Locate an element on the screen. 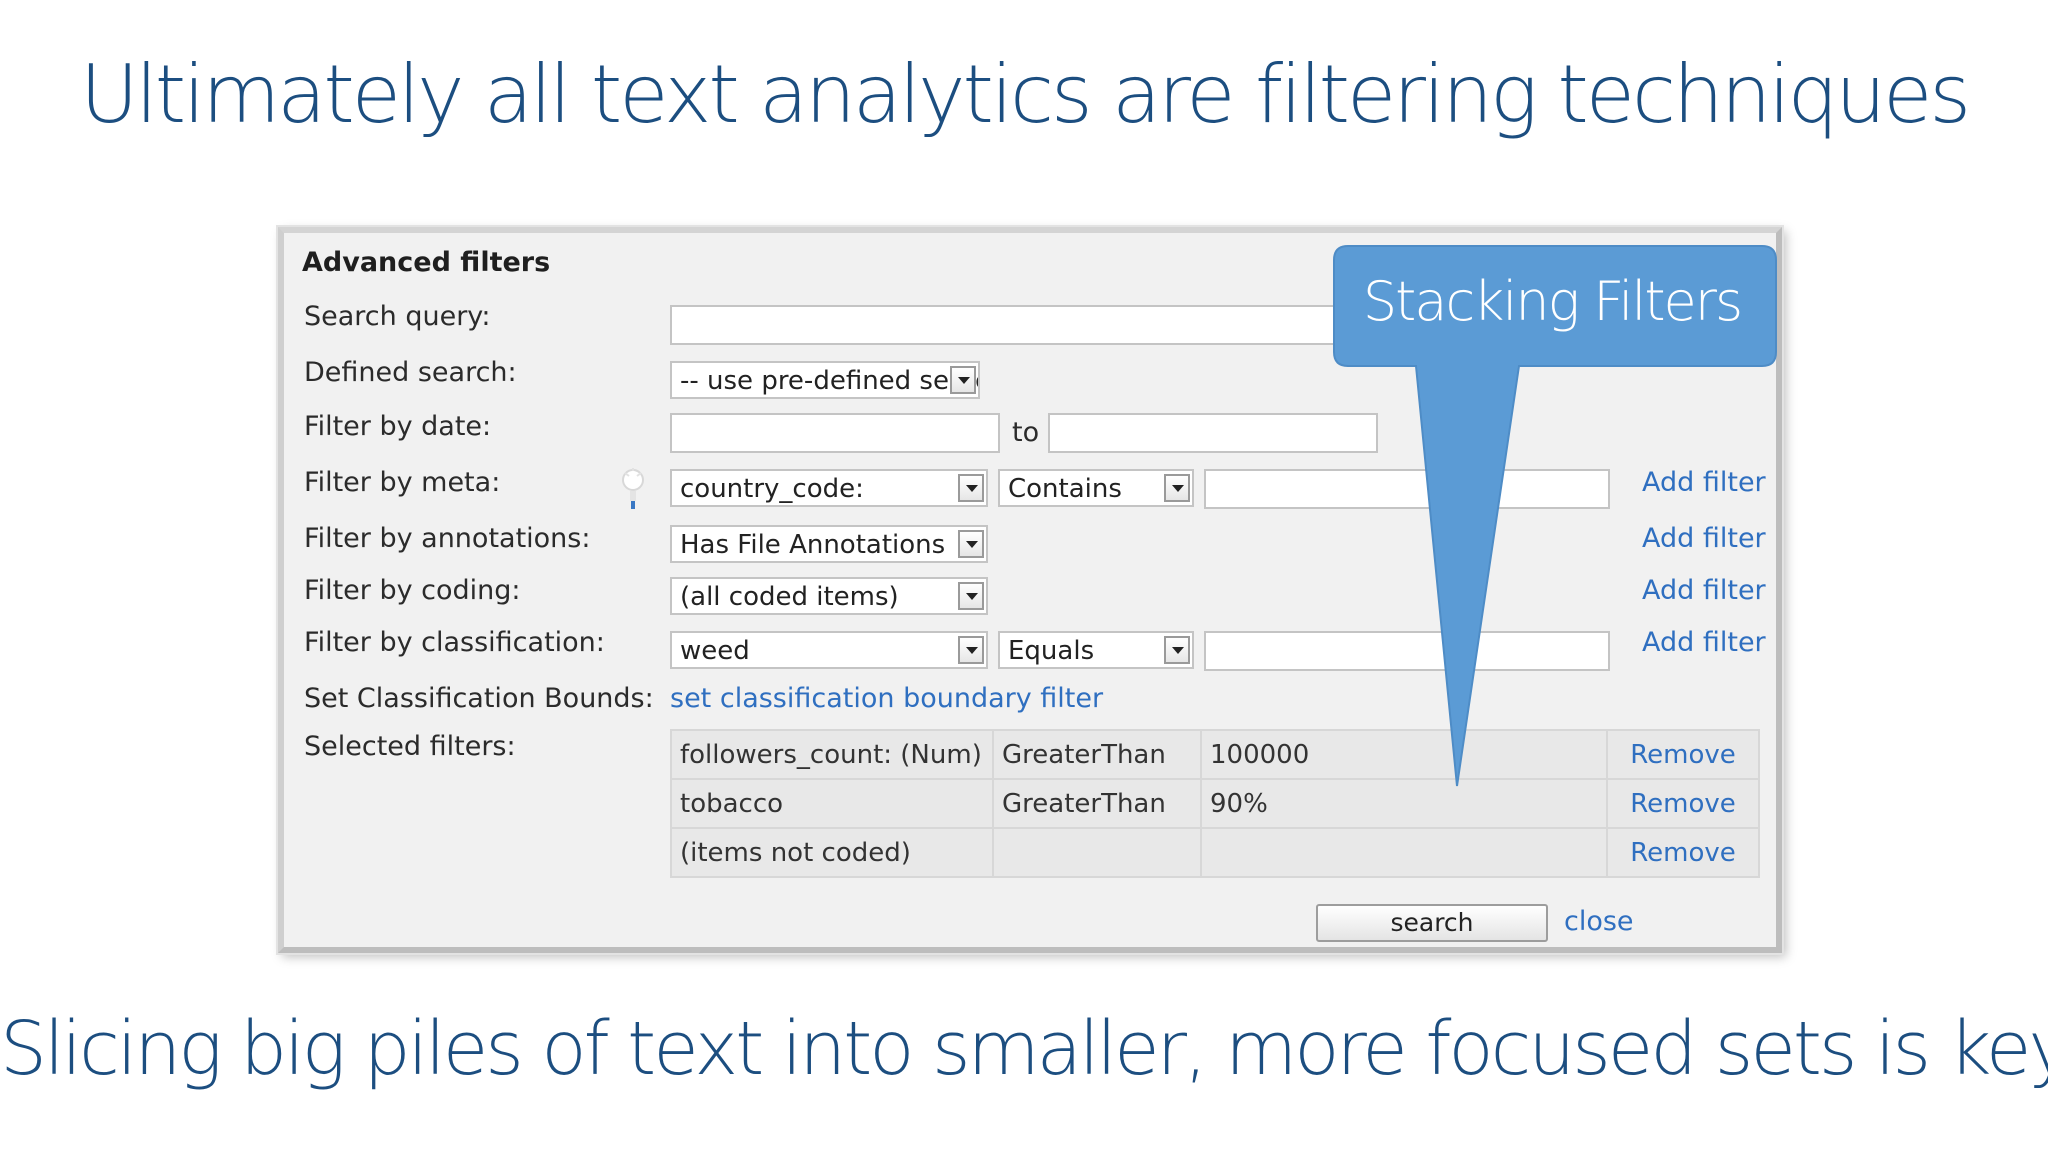 The image size is (2048, 1152). classification-field-select: weed is located at coordinates (829, 650).